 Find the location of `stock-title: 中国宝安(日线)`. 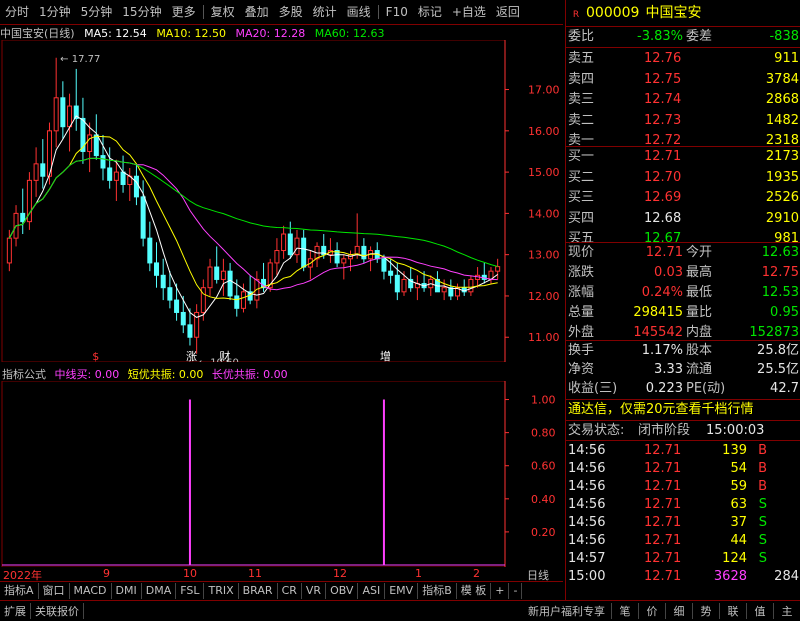

stock-title: 中国宝安(日线) is located at coordinates (37, 33).